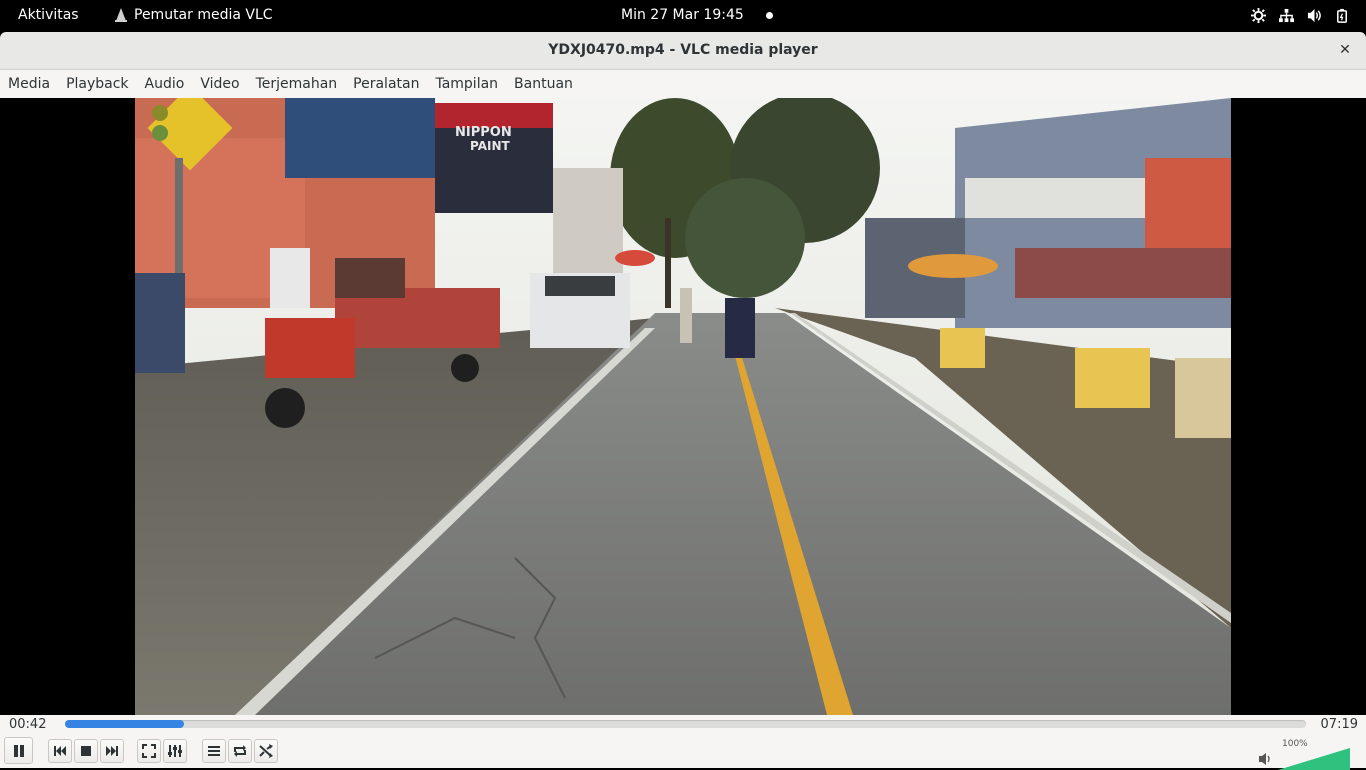  What do you see at coordinates (1286, 15) in the screenshot?
I see `network-icon` at bounding box center [1286, 15].